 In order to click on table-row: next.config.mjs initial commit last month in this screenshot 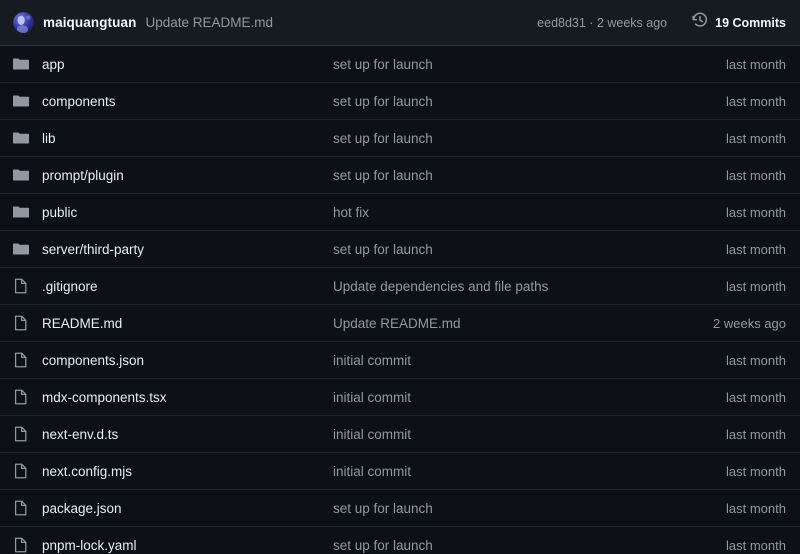, I will do `click(400, 471)`.